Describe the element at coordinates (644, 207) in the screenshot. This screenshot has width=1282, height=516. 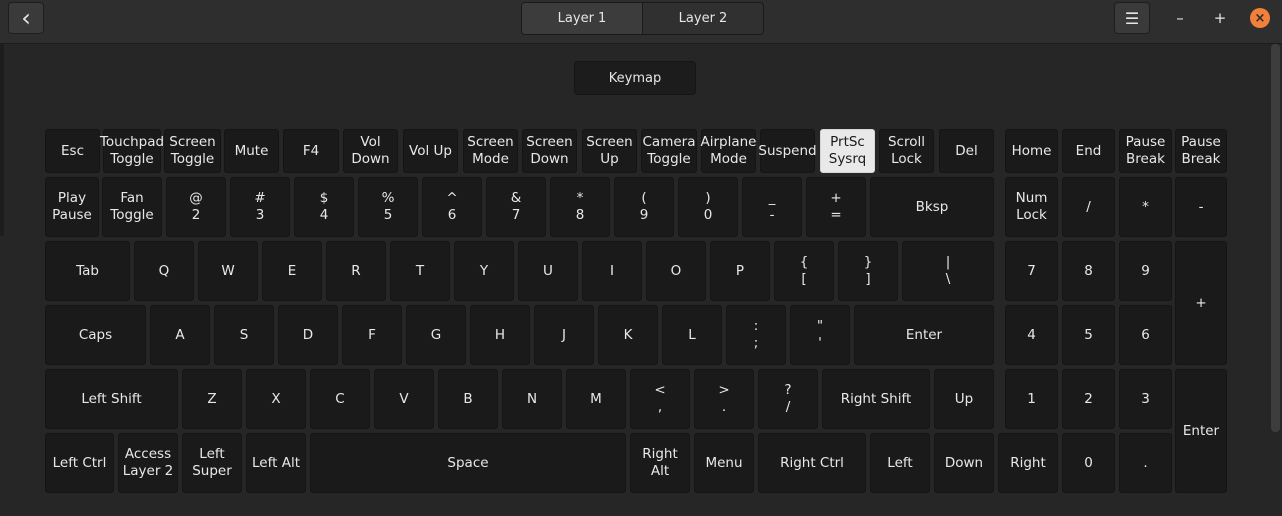
I see `key: ( 9` at that location.